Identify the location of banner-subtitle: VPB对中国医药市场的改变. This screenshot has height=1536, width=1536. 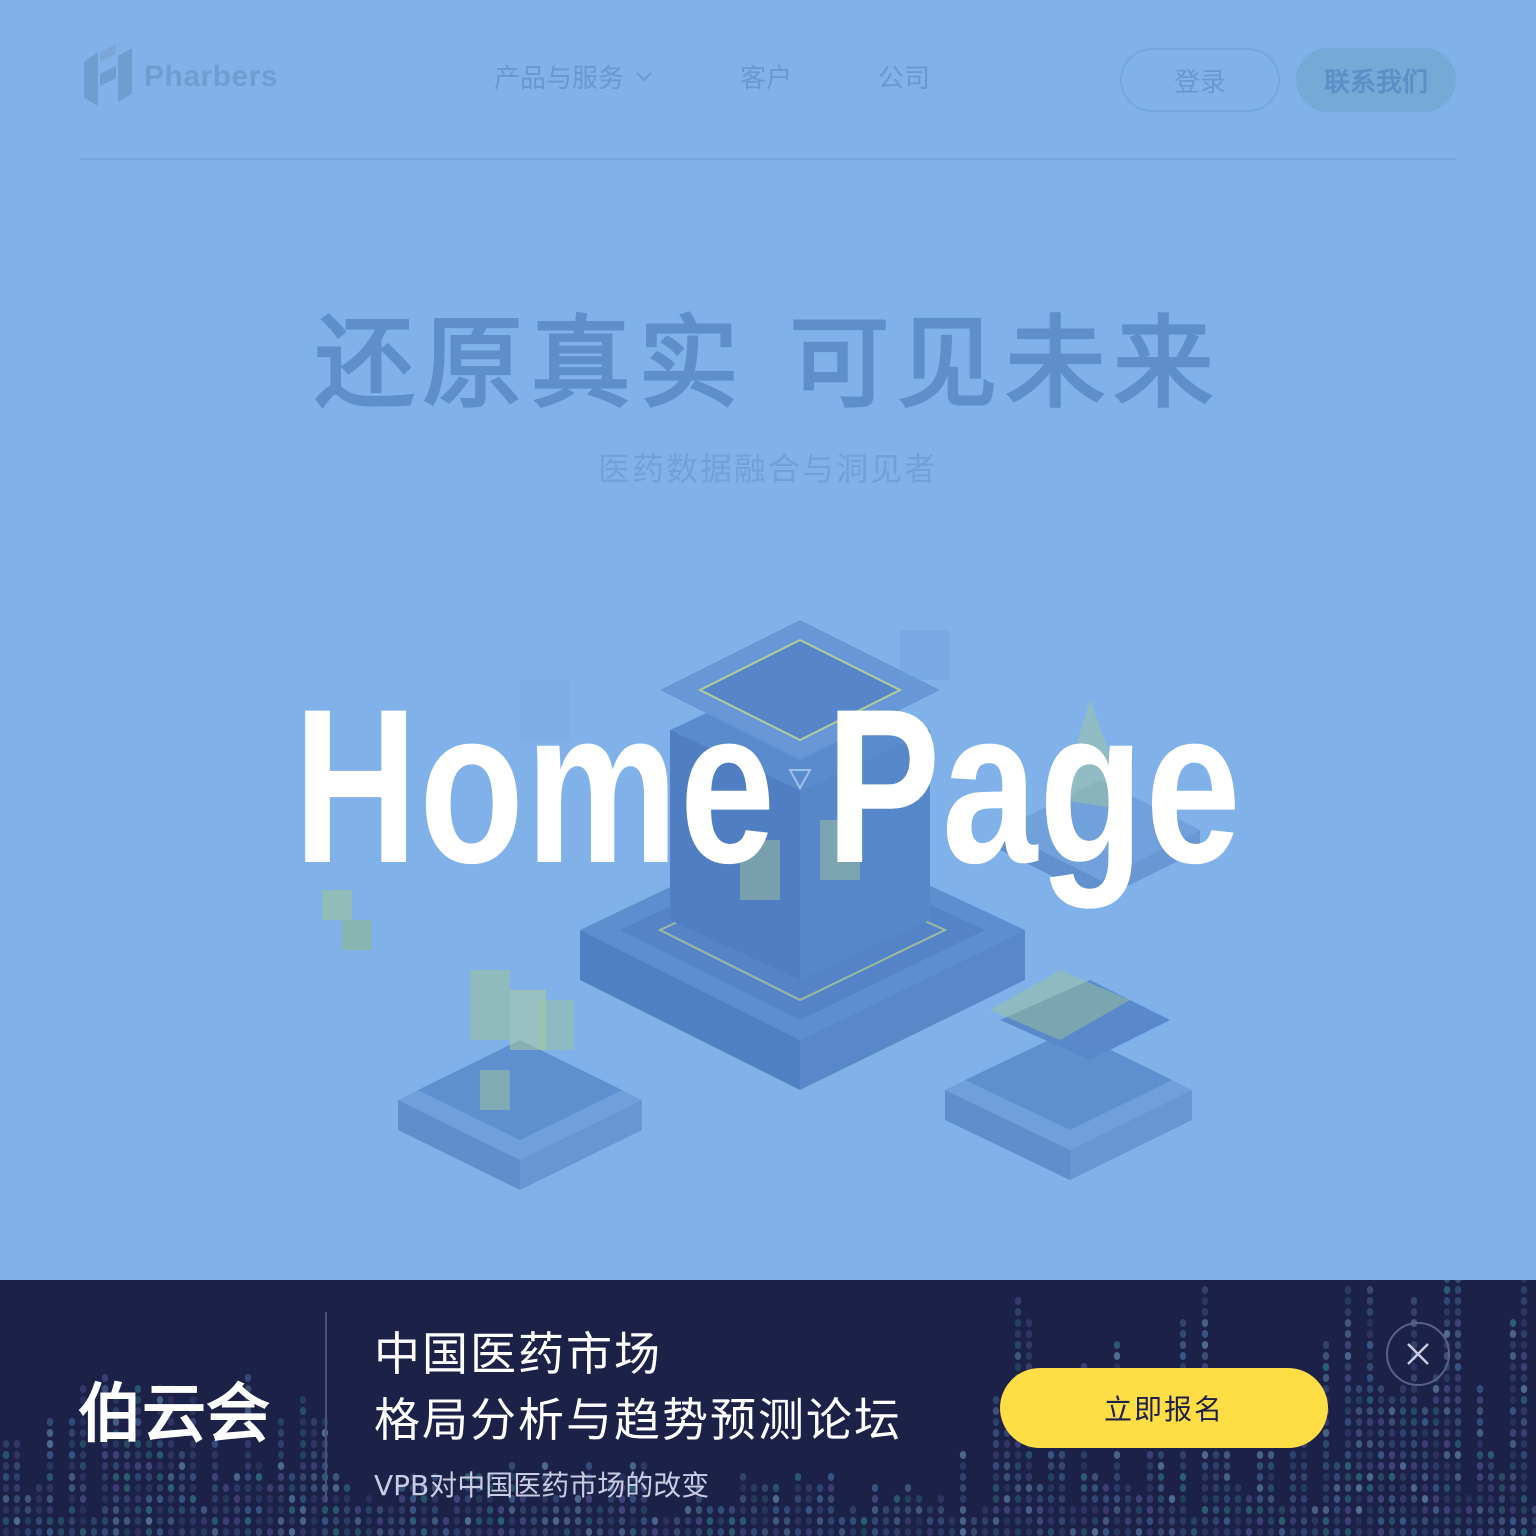
(542, 1485).